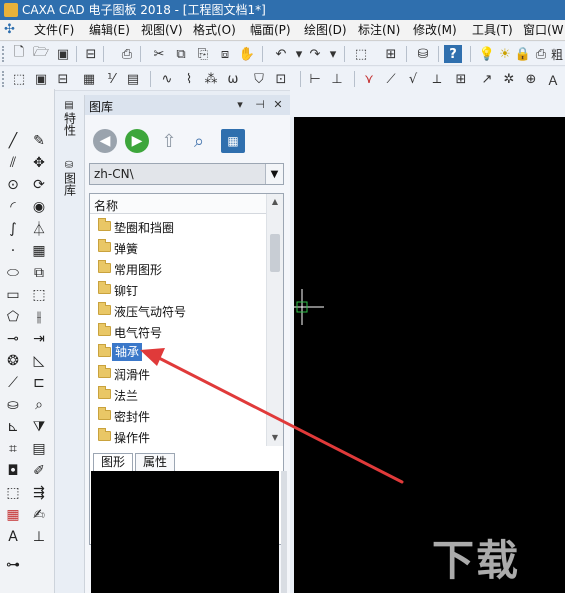 Image resolution: width=565 pixels, height=593 pixels. What do you see at coordinates (152, 357) in the screenshot?
I see `arrow-head` at bounding box center [152, 357].